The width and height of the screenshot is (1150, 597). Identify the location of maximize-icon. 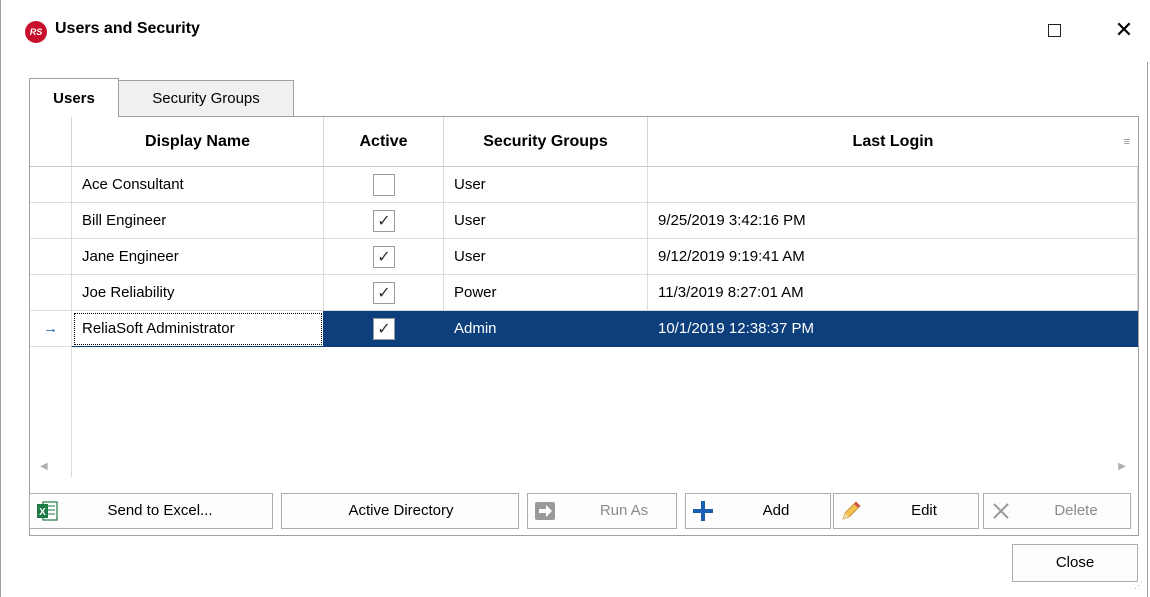
(1054, 31).